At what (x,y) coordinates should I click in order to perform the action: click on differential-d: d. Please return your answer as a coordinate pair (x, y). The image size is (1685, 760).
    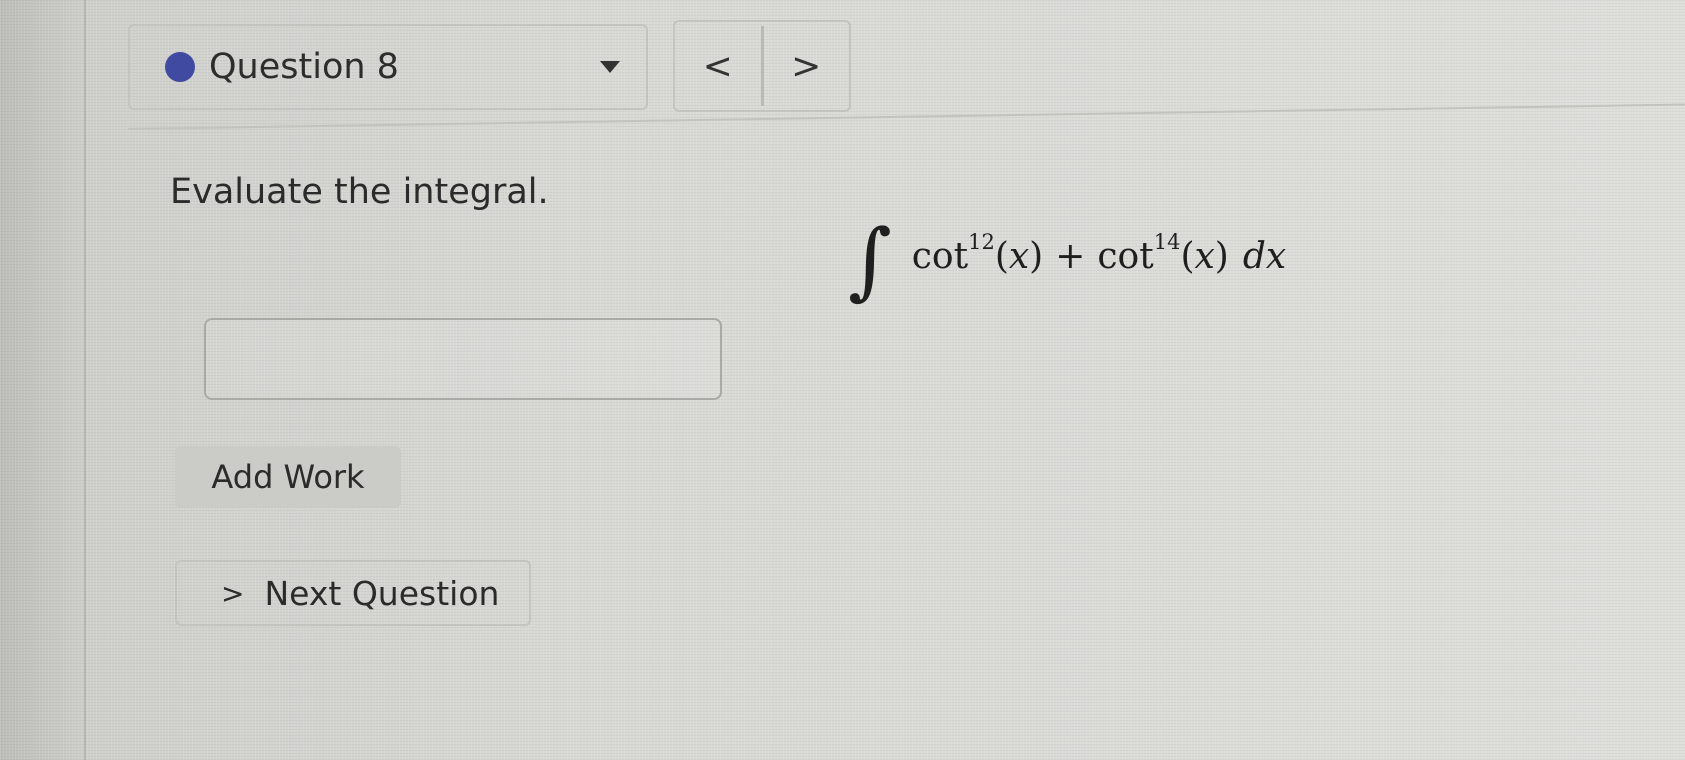
    Looking at the image, I should click on (1254, 256).